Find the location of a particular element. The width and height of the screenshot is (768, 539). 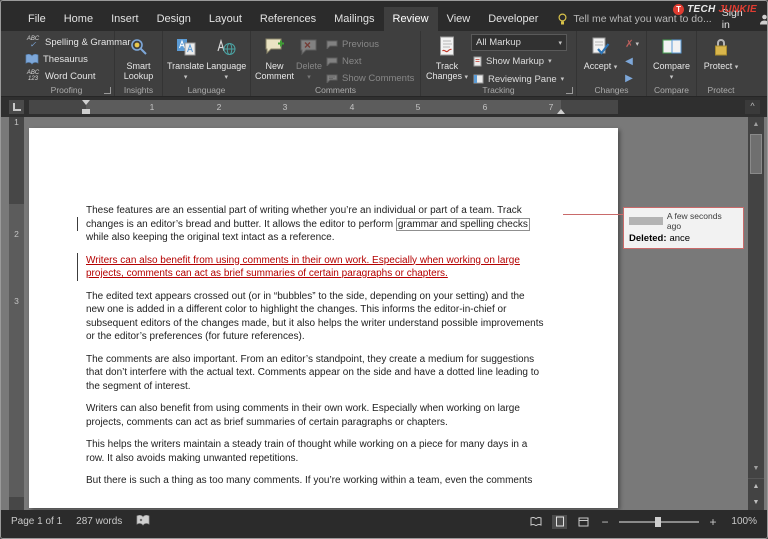

group-label-changes: Changes is located at coordinates (611, 90).